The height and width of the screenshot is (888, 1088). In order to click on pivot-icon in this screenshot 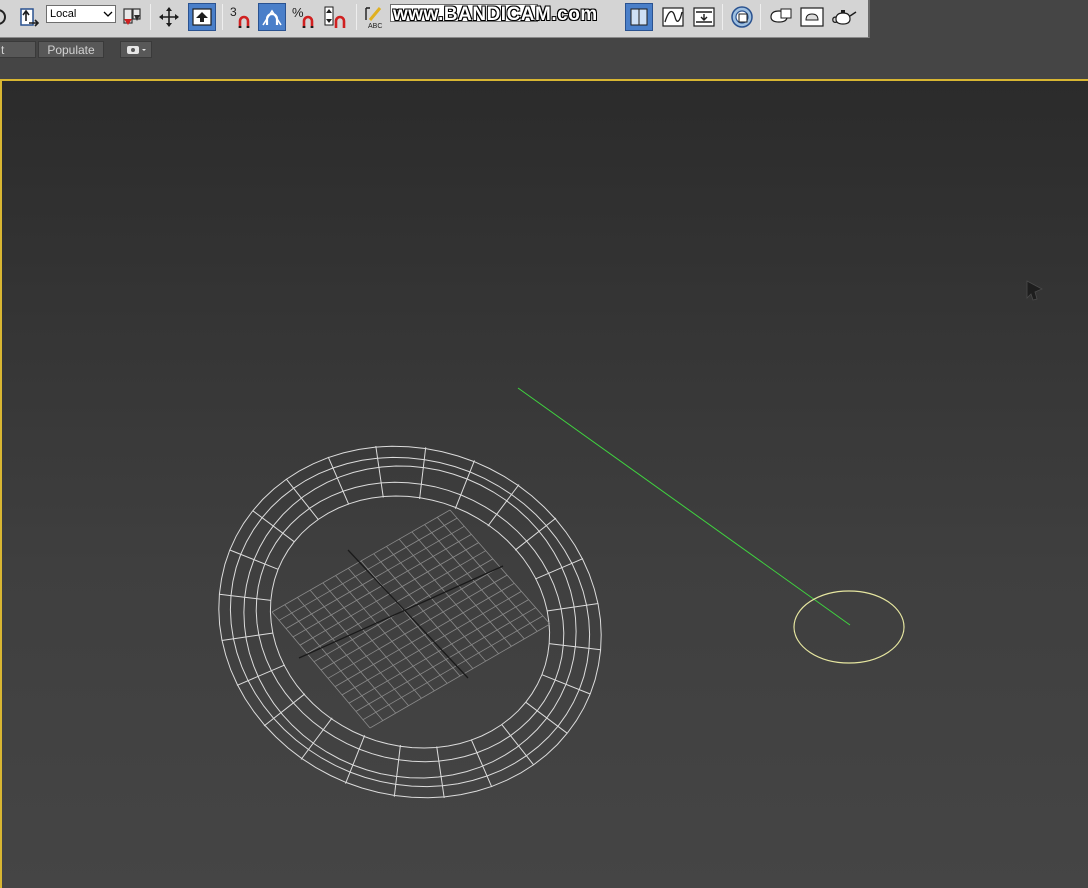, I will do `click(30, 17)`.